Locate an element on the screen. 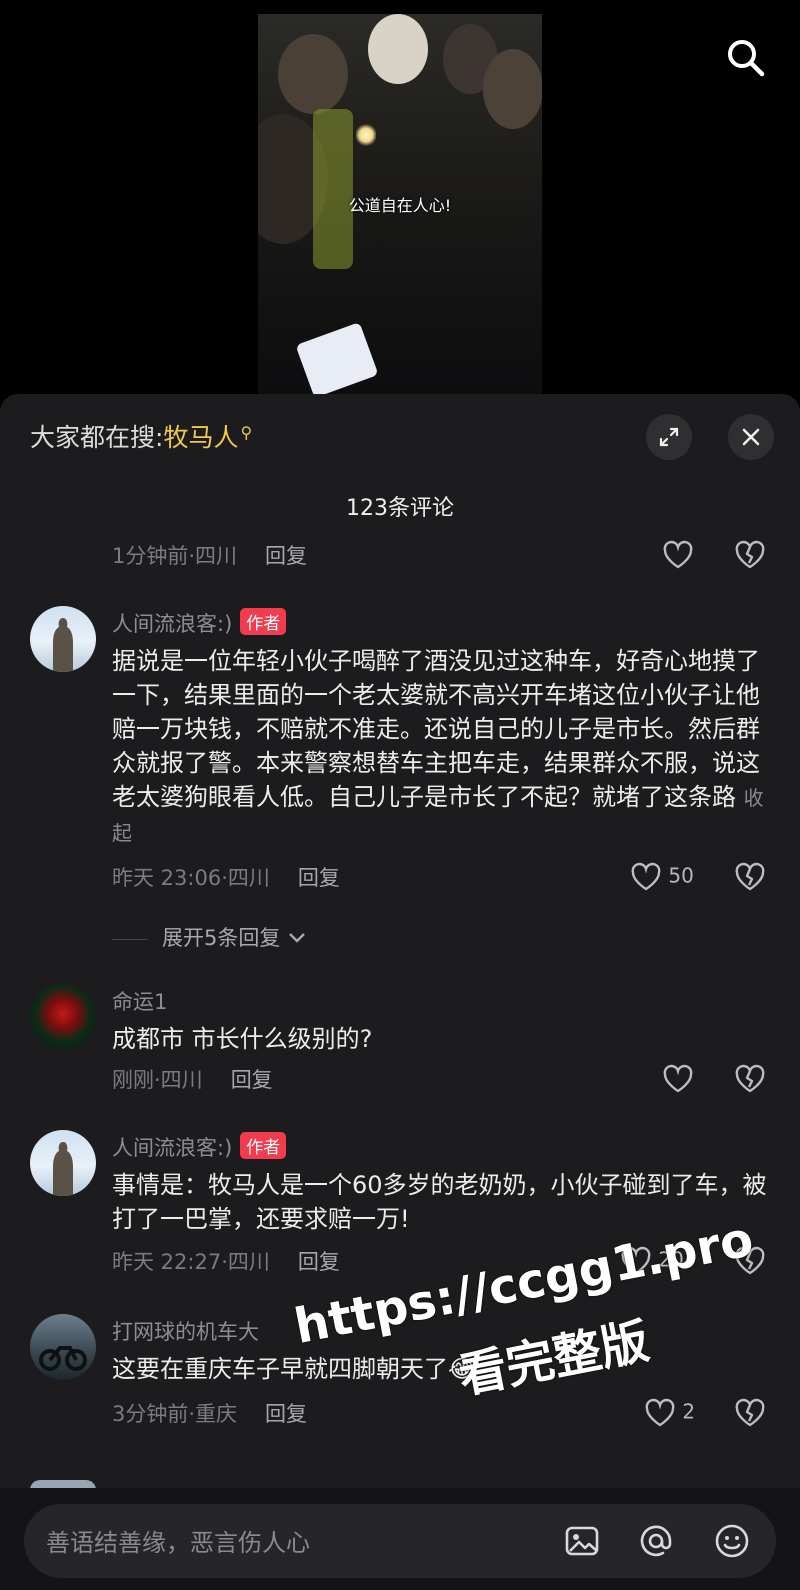 This screenshot has height=1590, width=800. video-caption: 公道自在人心! is located at coordinates (400, 205).